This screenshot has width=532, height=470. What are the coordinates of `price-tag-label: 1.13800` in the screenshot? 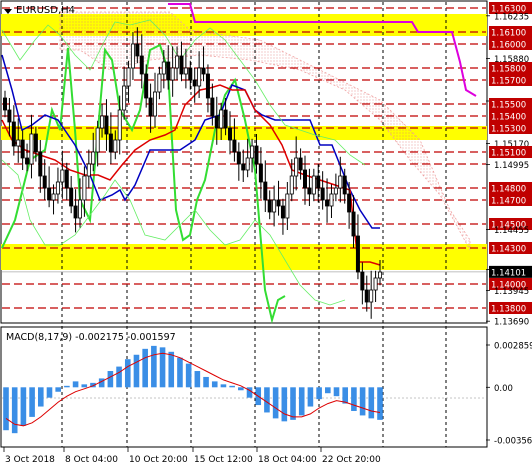 It's located at (508, 310).